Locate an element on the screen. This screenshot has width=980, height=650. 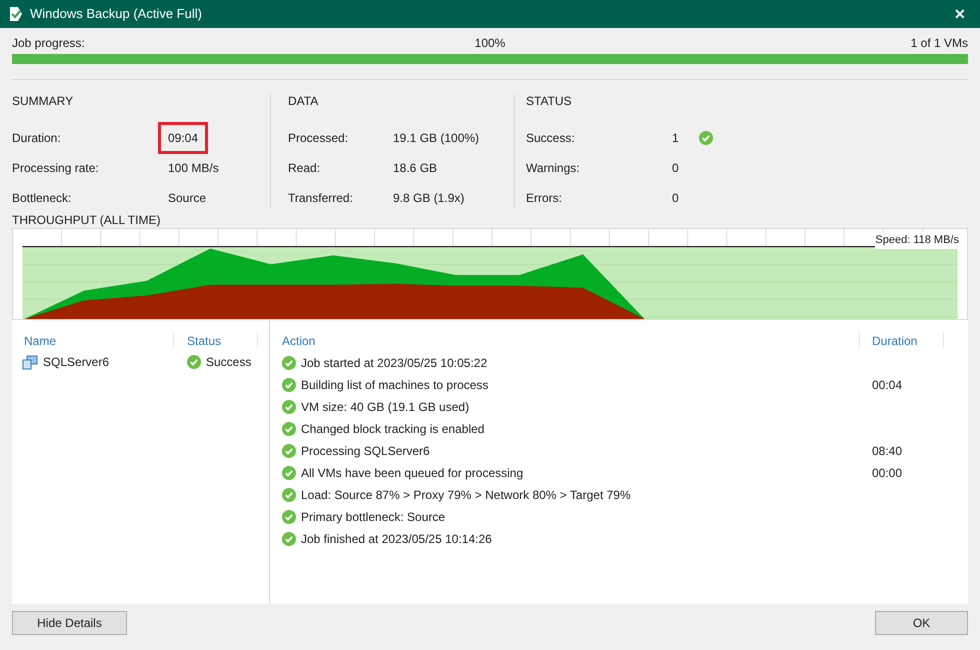
log-action: Job started at 2023/05/25 10:05:22 is located at coordinates (394, 363).